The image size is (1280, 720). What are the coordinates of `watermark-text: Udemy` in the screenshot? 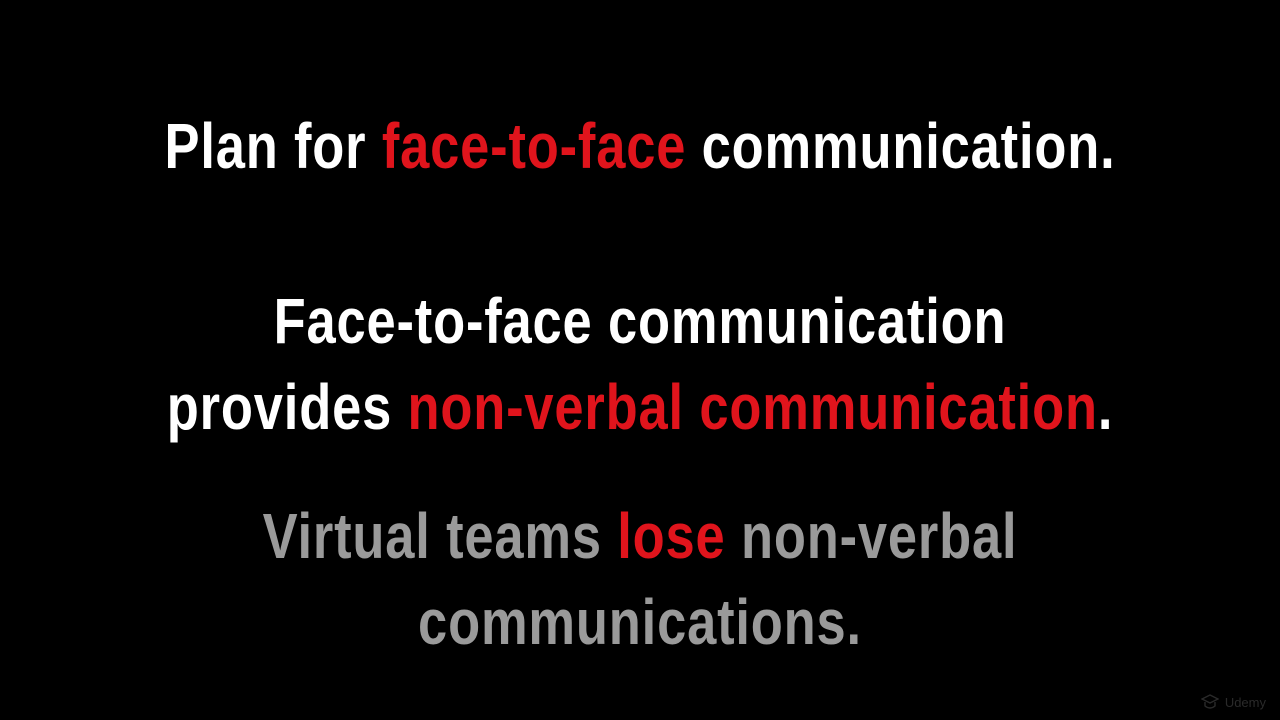 It's located at (1245, 702).